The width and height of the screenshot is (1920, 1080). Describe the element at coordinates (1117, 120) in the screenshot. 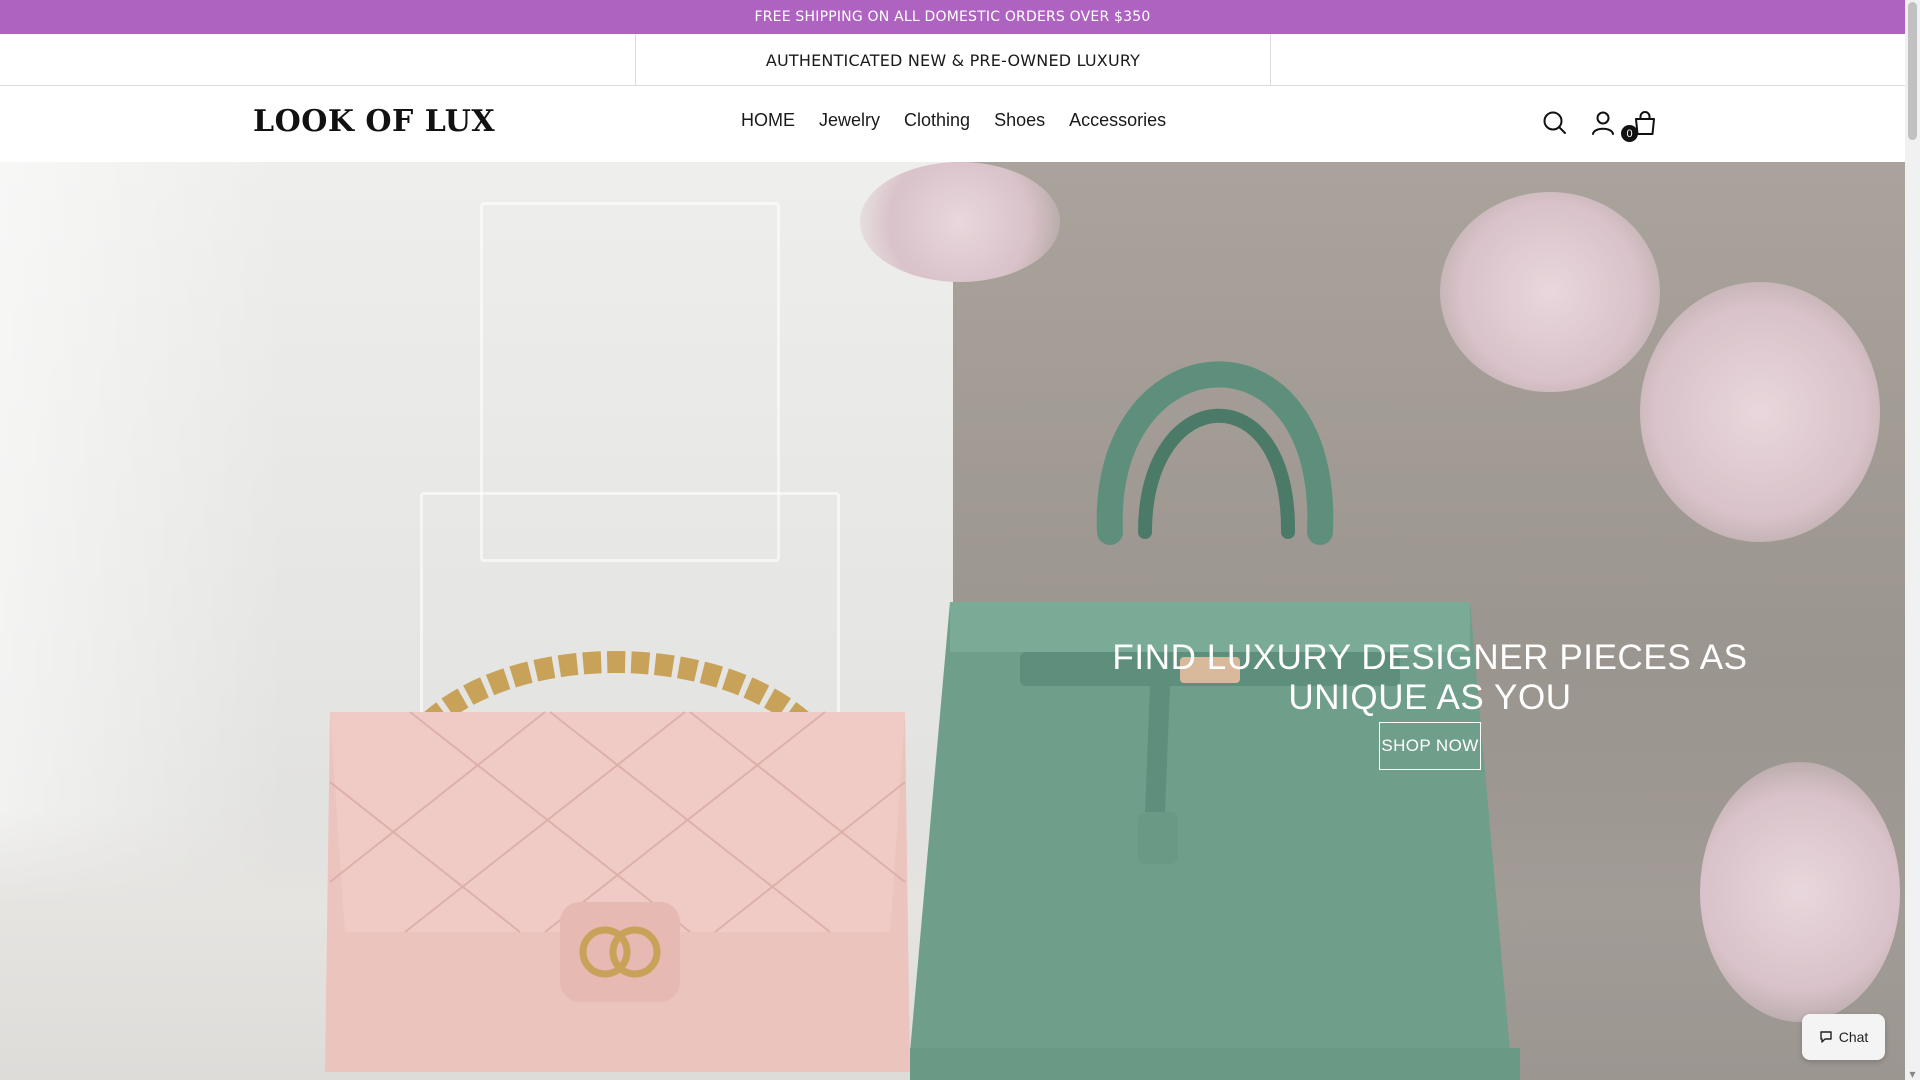

I see `nav-accessories: Accessories` at that location.